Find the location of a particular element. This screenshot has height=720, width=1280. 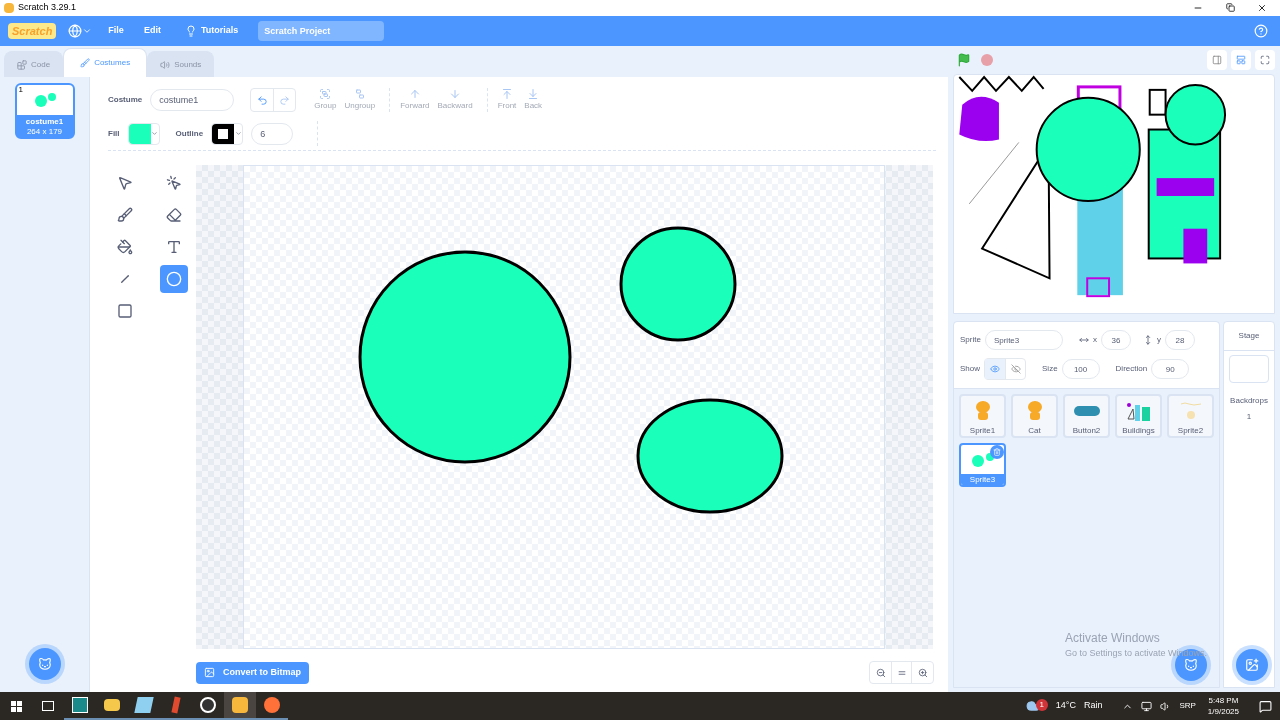

eye-off-icon is located at coordinates (1015, 369).